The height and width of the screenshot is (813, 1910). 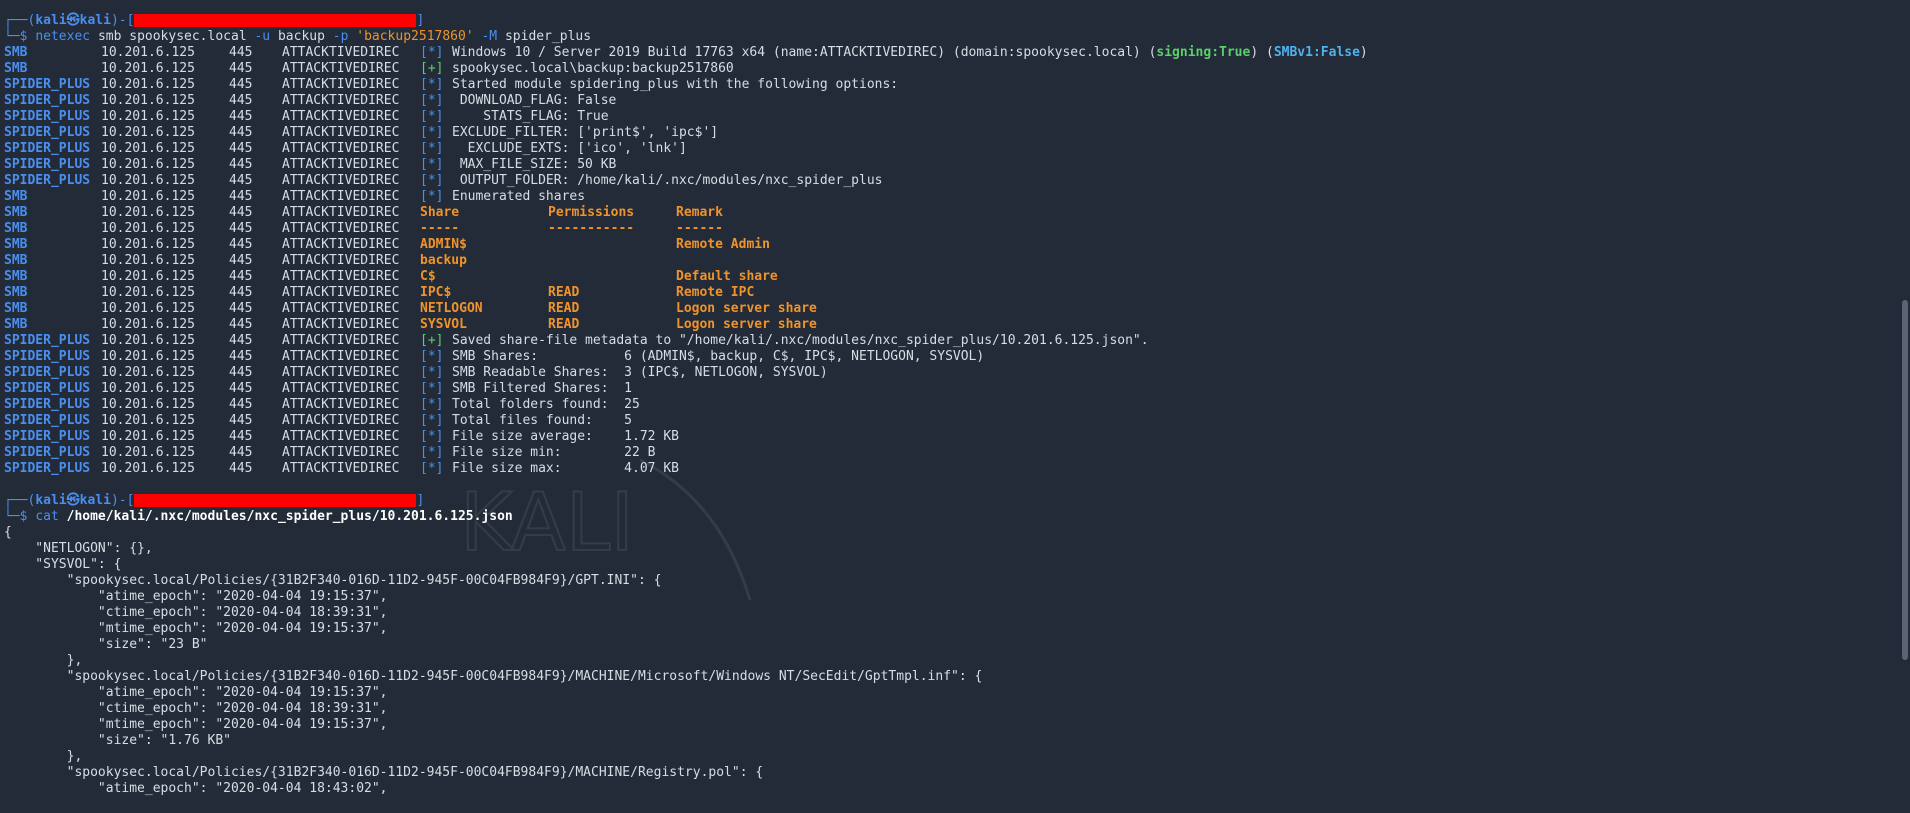 I want to click on json-line: "mtime_epoch": "2020-04-04 19:15:37",, so click(x=196, y=724).